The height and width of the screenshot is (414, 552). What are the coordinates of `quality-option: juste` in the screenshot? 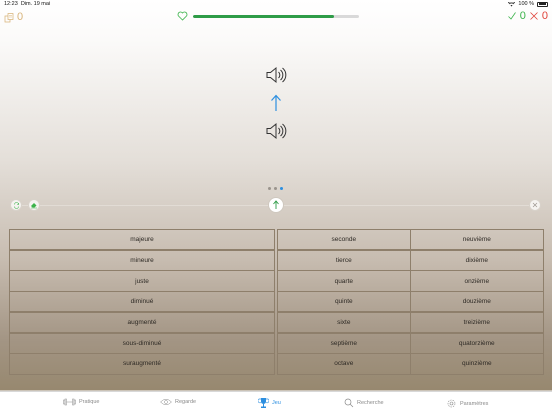 It's located at (142, 281).